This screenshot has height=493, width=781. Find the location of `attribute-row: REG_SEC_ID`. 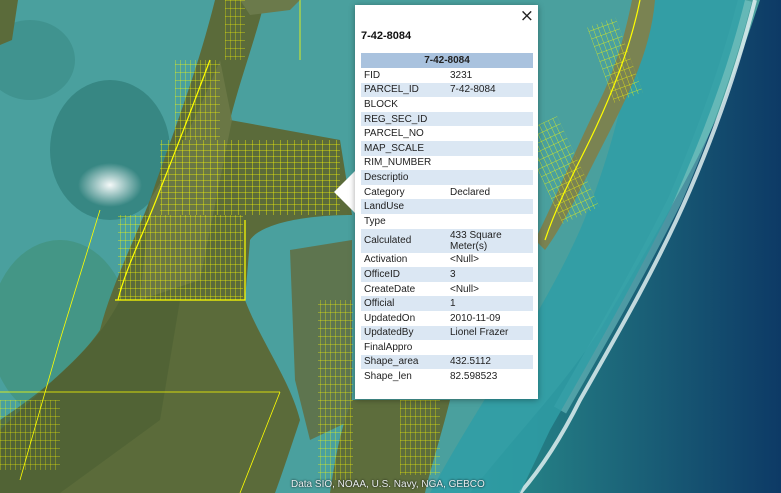

attribute-row: REG_SEC_ID is located at coordinates (447, 119).